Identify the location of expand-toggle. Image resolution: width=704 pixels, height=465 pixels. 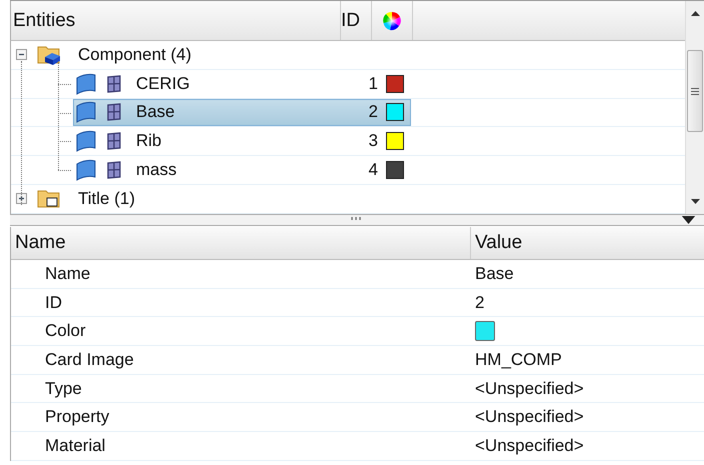
(21, 198).